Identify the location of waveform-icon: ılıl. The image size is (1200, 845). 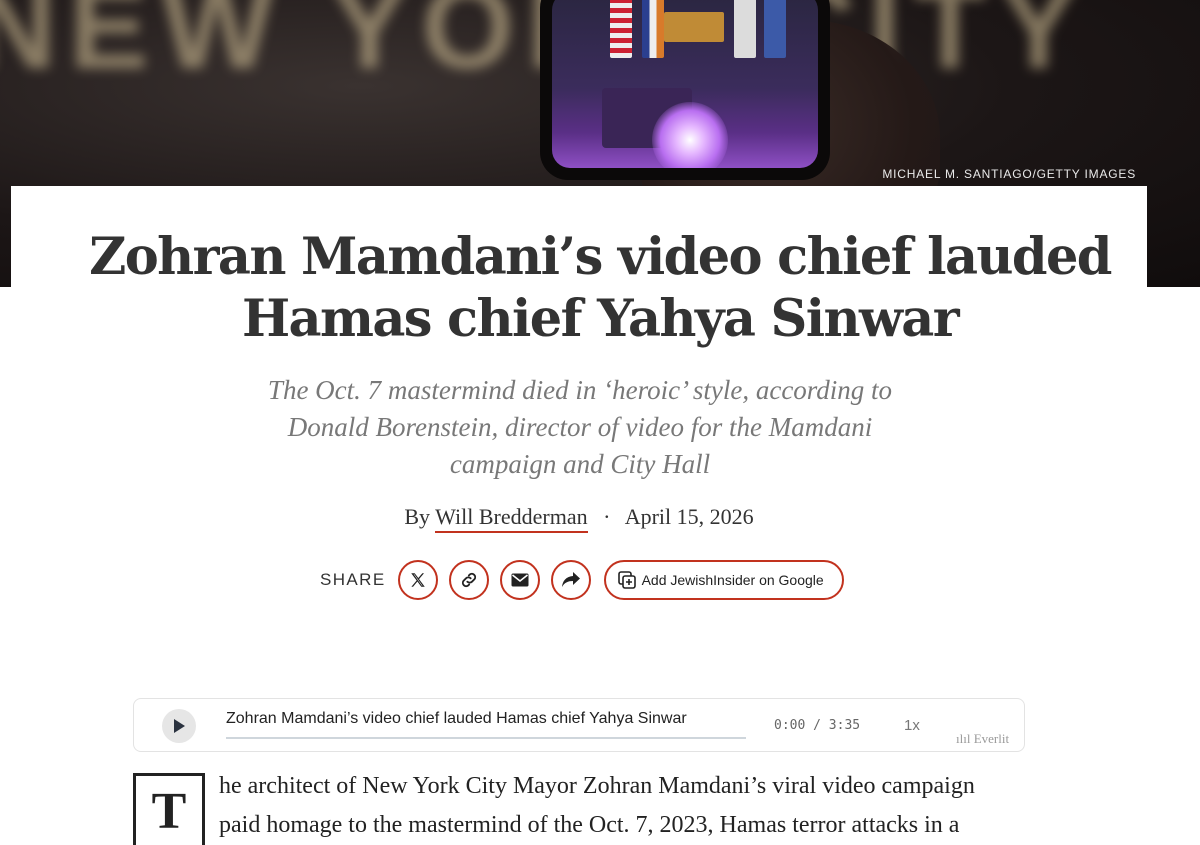
(965, 738).